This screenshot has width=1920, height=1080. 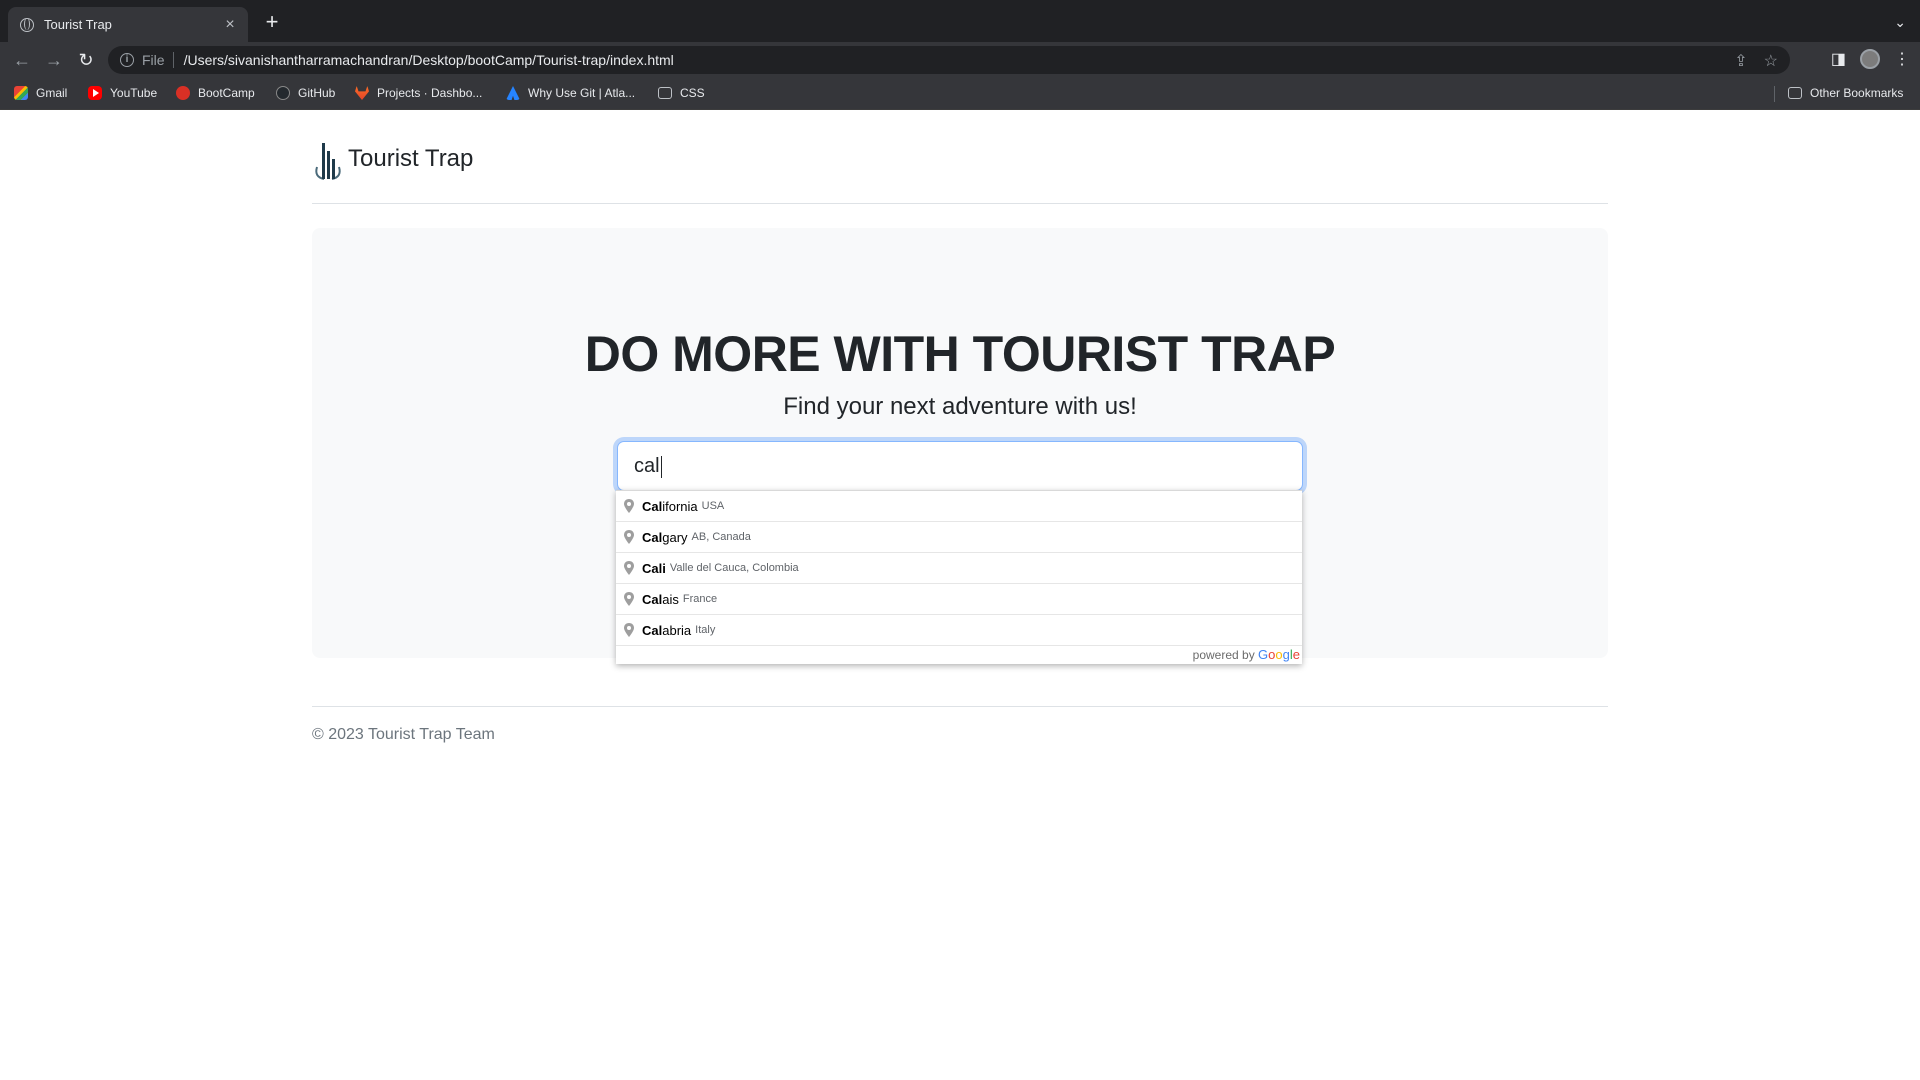 What do you see at coordinates (960, 706) in the screenshot?
I see `footer-divider` at bounding box center [960, 706].